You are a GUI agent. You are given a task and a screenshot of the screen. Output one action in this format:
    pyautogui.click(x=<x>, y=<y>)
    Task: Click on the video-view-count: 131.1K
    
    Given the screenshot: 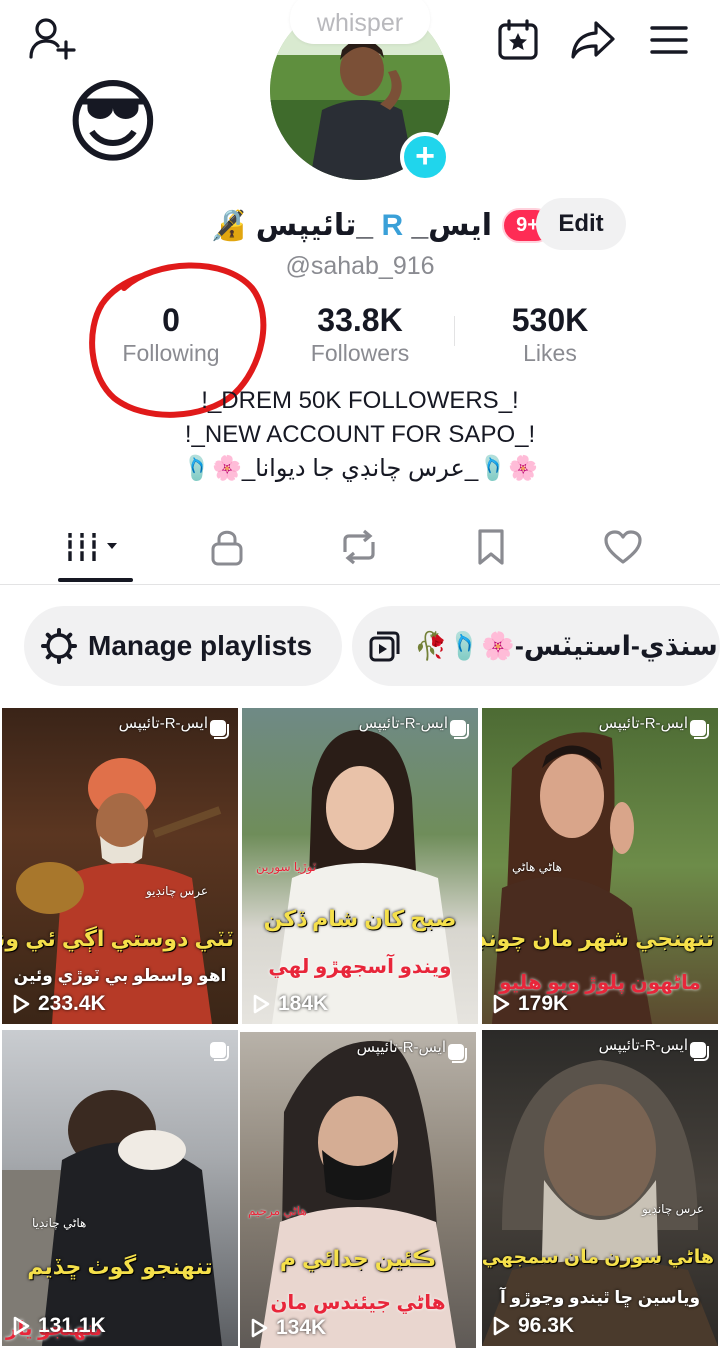 What is the action you would take?
    pyautogui.click(x=72, y=1325)
    